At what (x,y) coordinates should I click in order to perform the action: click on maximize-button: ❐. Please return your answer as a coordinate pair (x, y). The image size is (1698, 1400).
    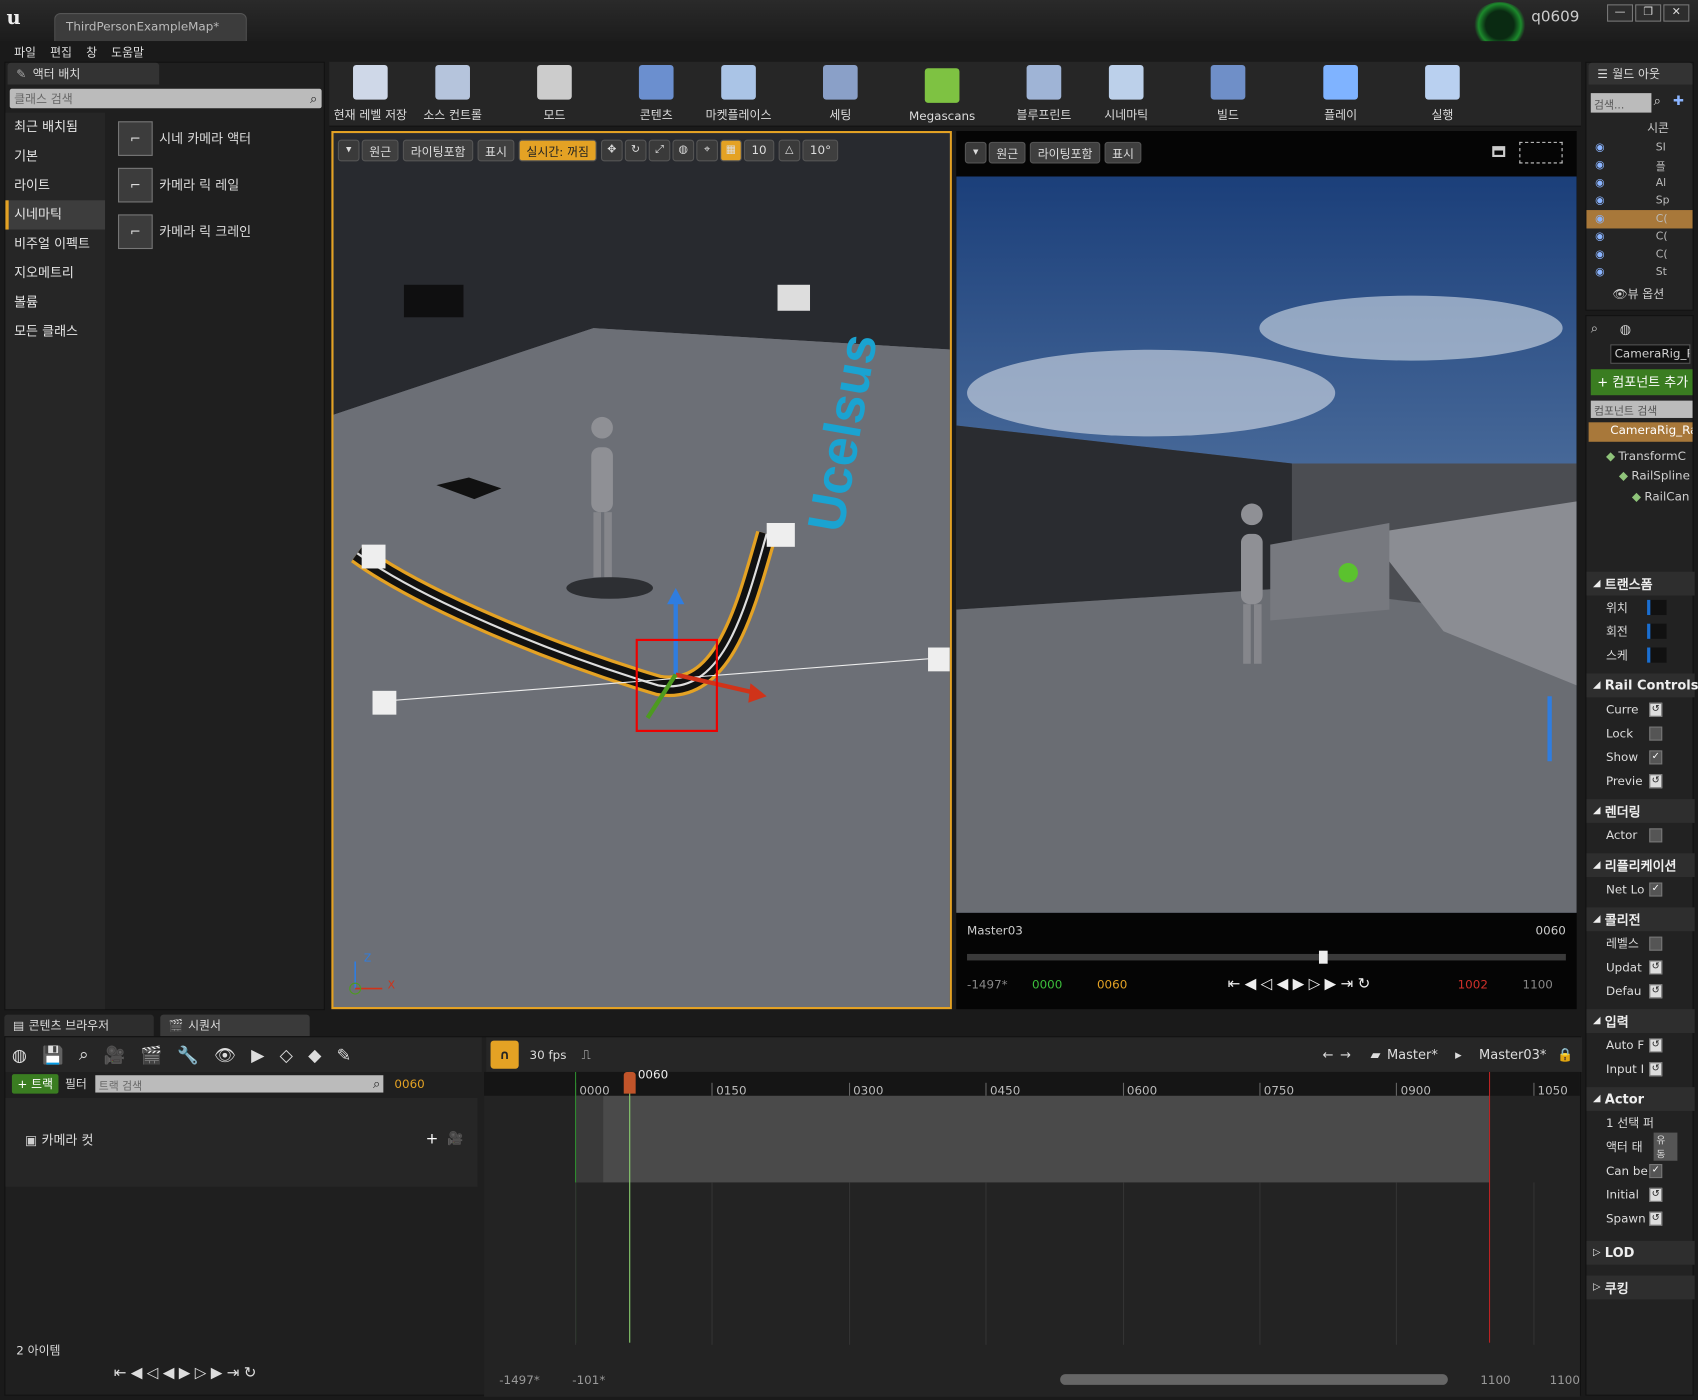
    Looking at the image, I should click on (1648, 13).